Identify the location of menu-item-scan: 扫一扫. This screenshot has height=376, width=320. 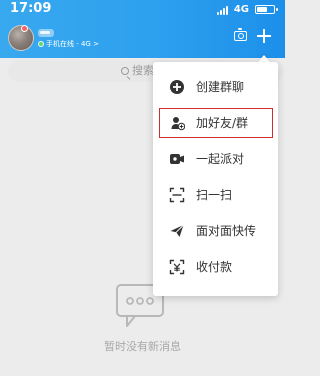
(215, 195).